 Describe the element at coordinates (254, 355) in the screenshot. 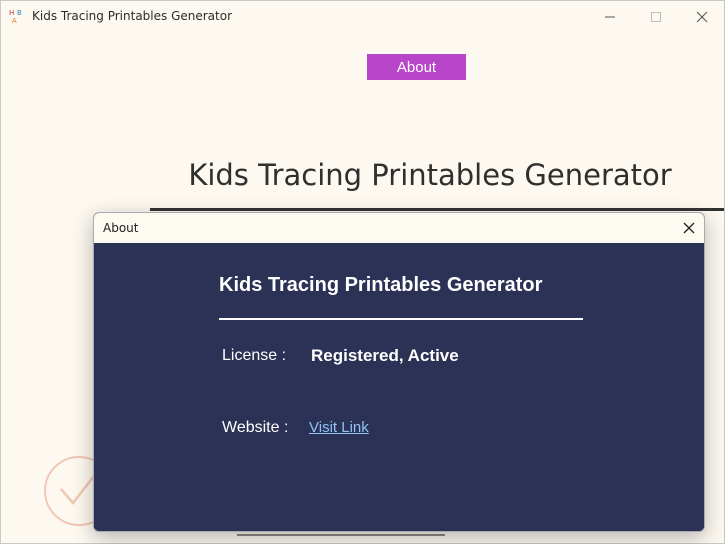

I see `license-label: License :` at that location.